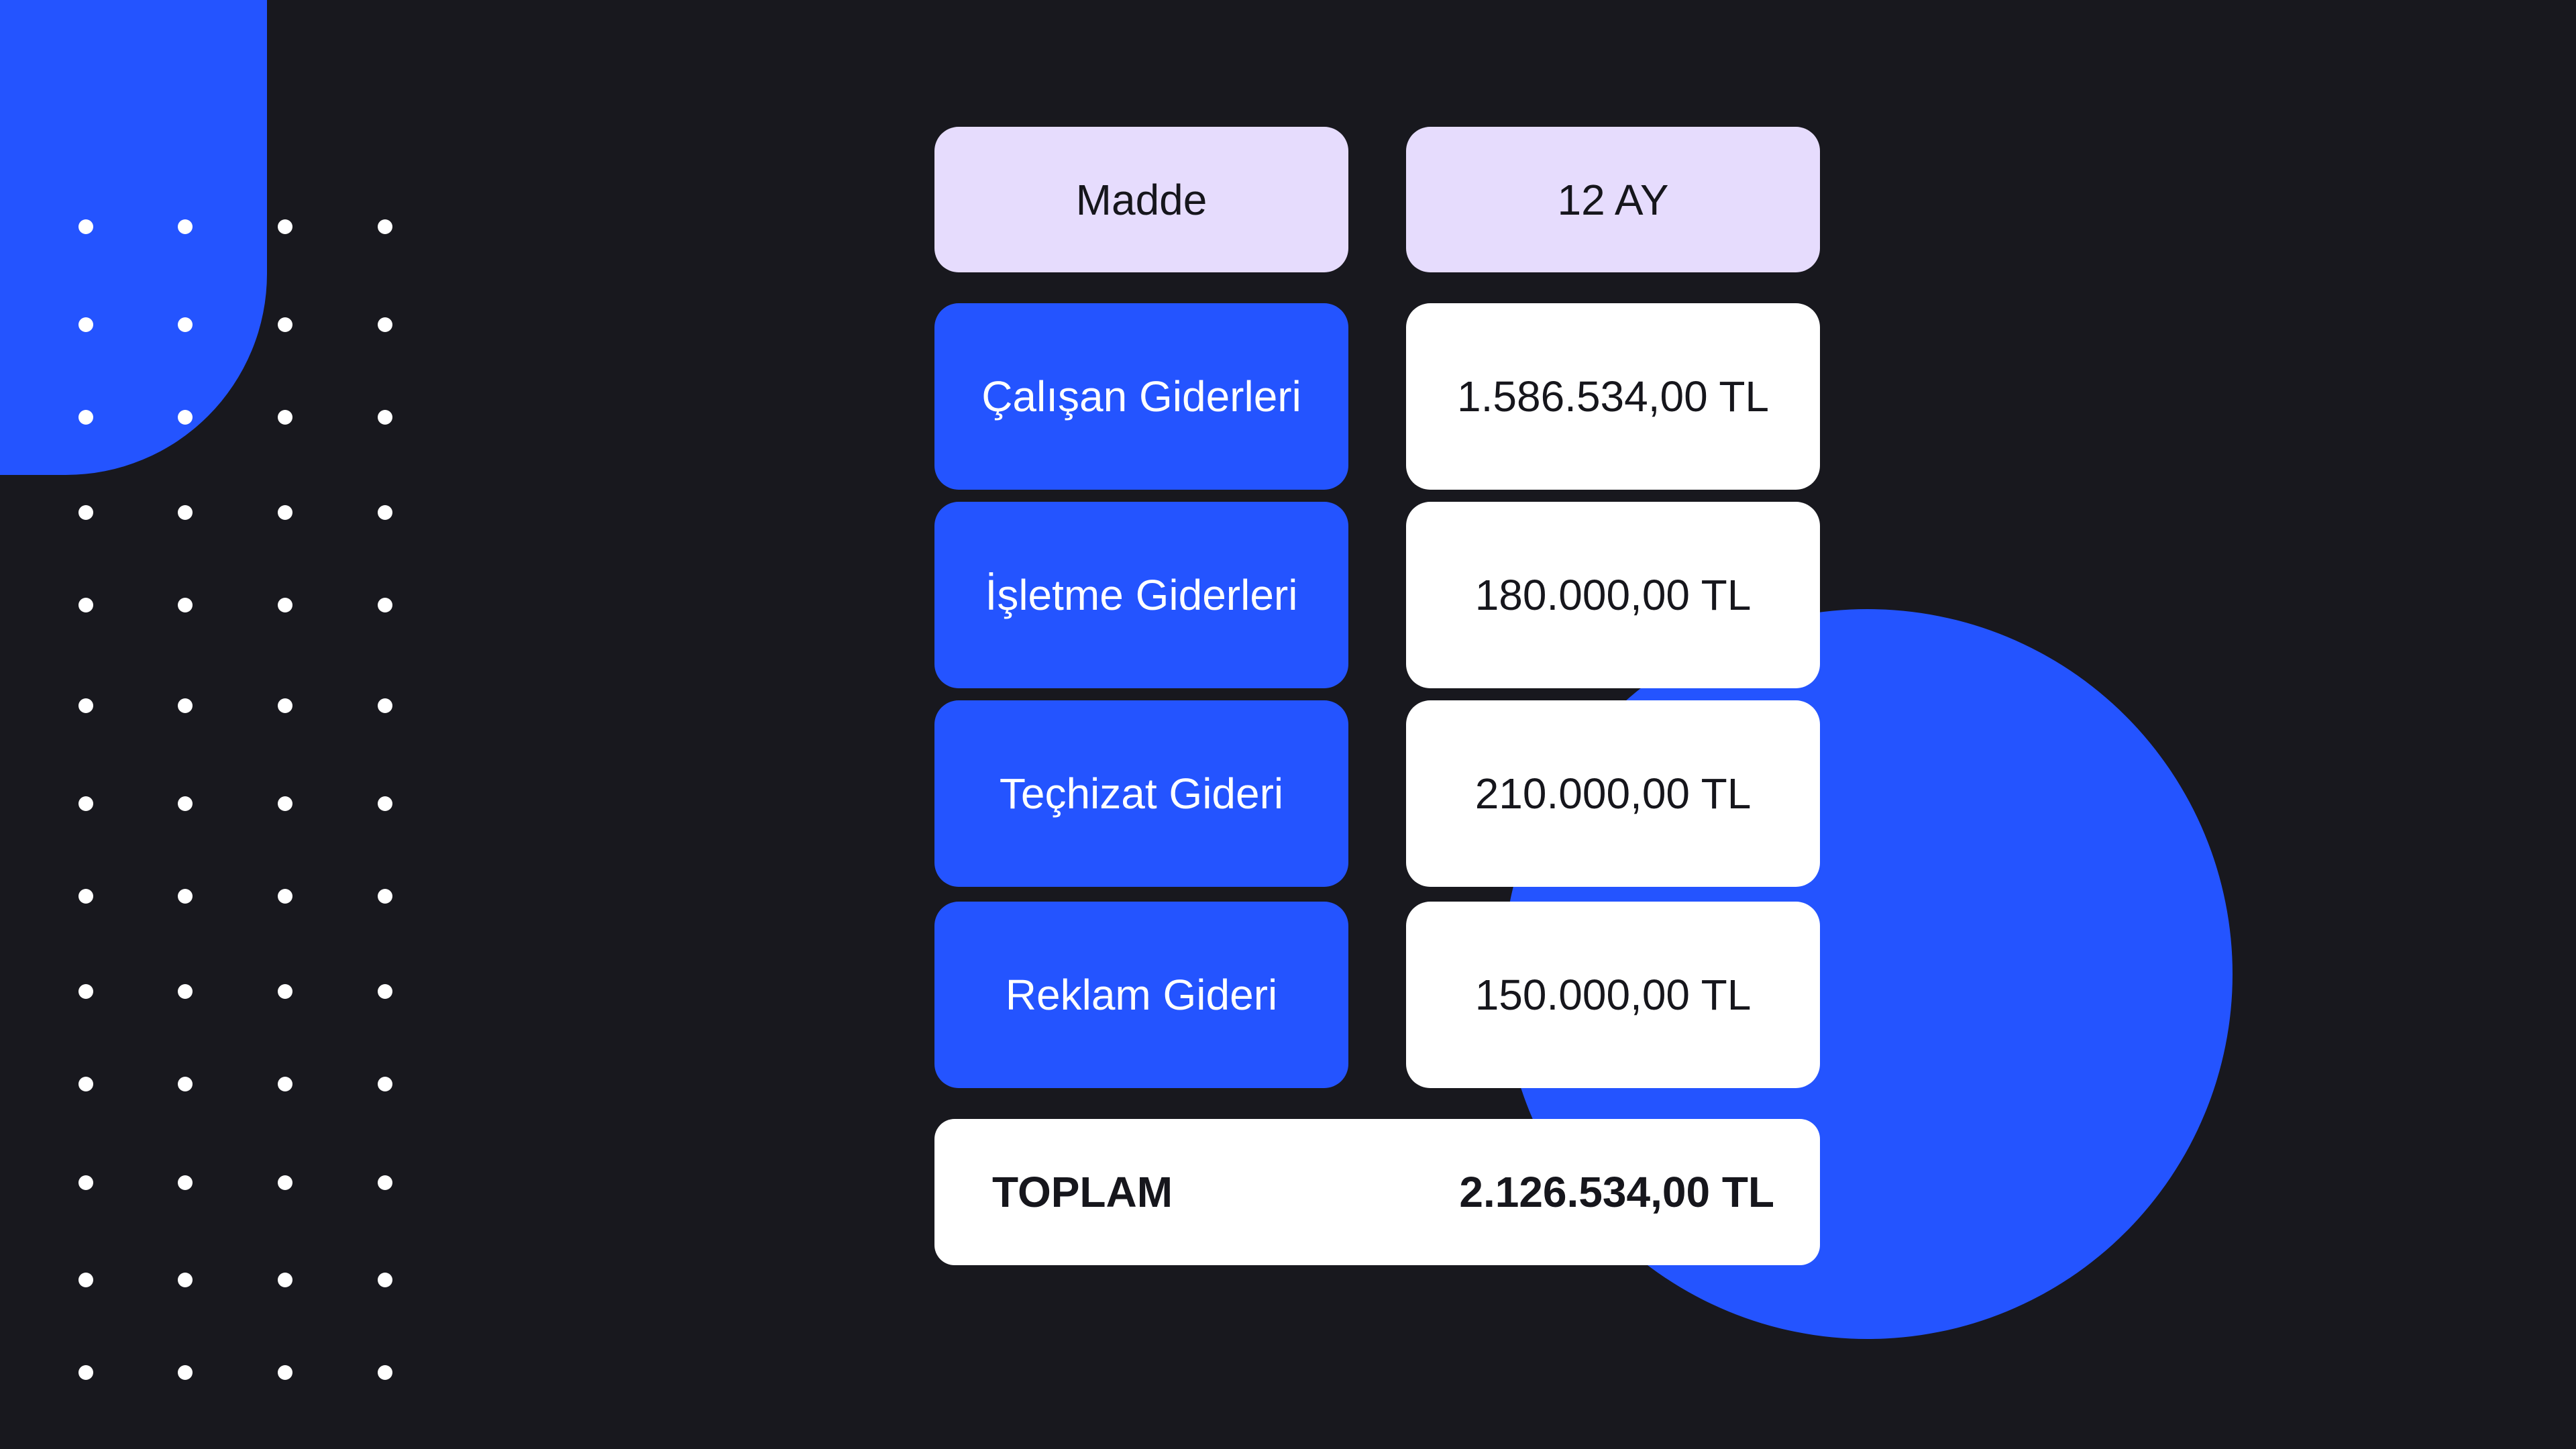  I want to click on header-period: 12 AY, so click(1613, 199).